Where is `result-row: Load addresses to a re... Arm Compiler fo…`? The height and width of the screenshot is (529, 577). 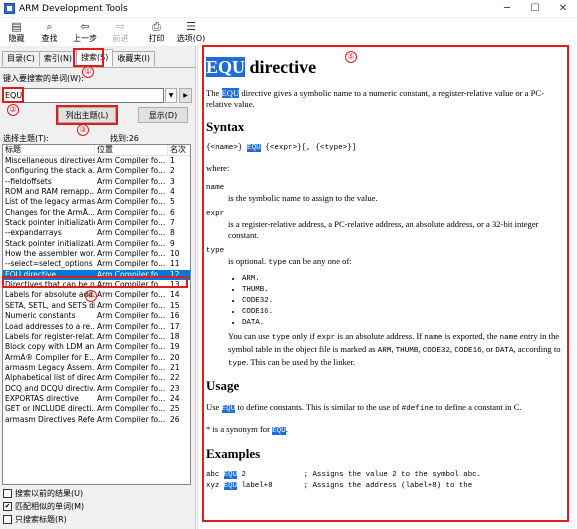
result-row: Load addresses to a re... Arm Compiler fo… is located at coordinates (96, 327).